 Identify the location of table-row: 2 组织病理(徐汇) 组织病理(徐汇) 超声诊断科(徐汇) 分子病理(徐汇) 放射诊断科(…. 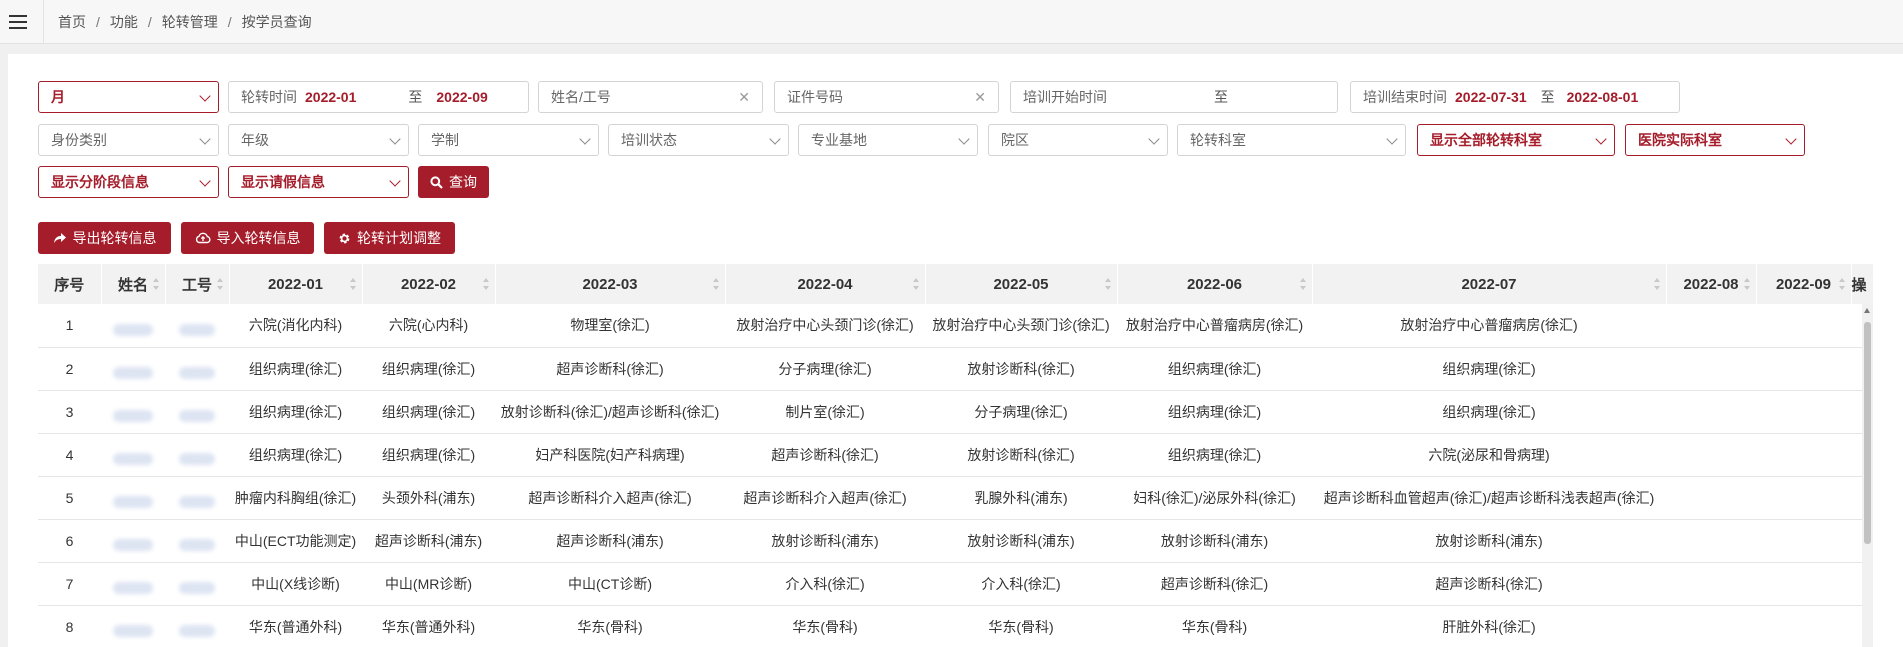
(955, 368).